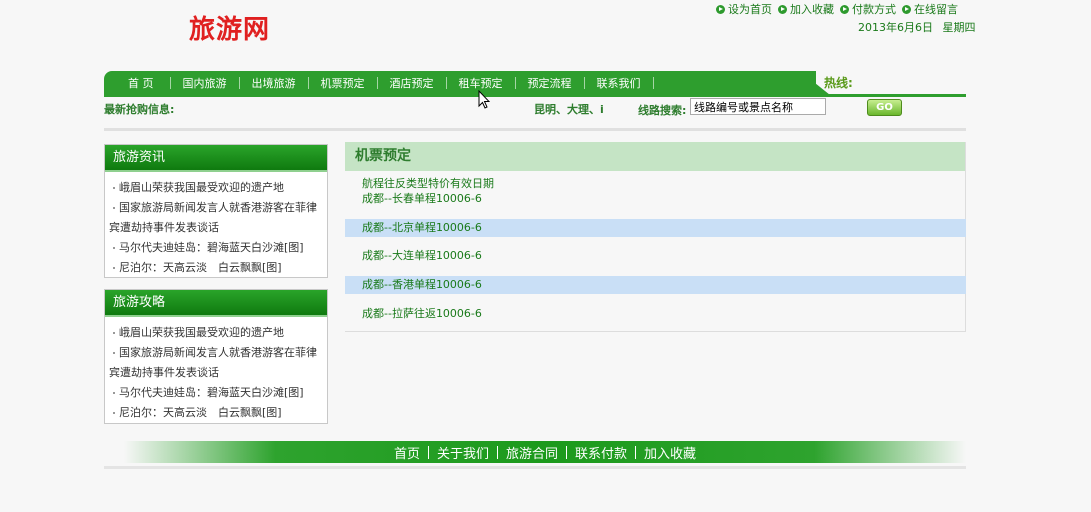  What do you see at coordinates (838, 83) in the screenshot?
I see `hotline-label: 热线:` at bounding box center [838, 83].